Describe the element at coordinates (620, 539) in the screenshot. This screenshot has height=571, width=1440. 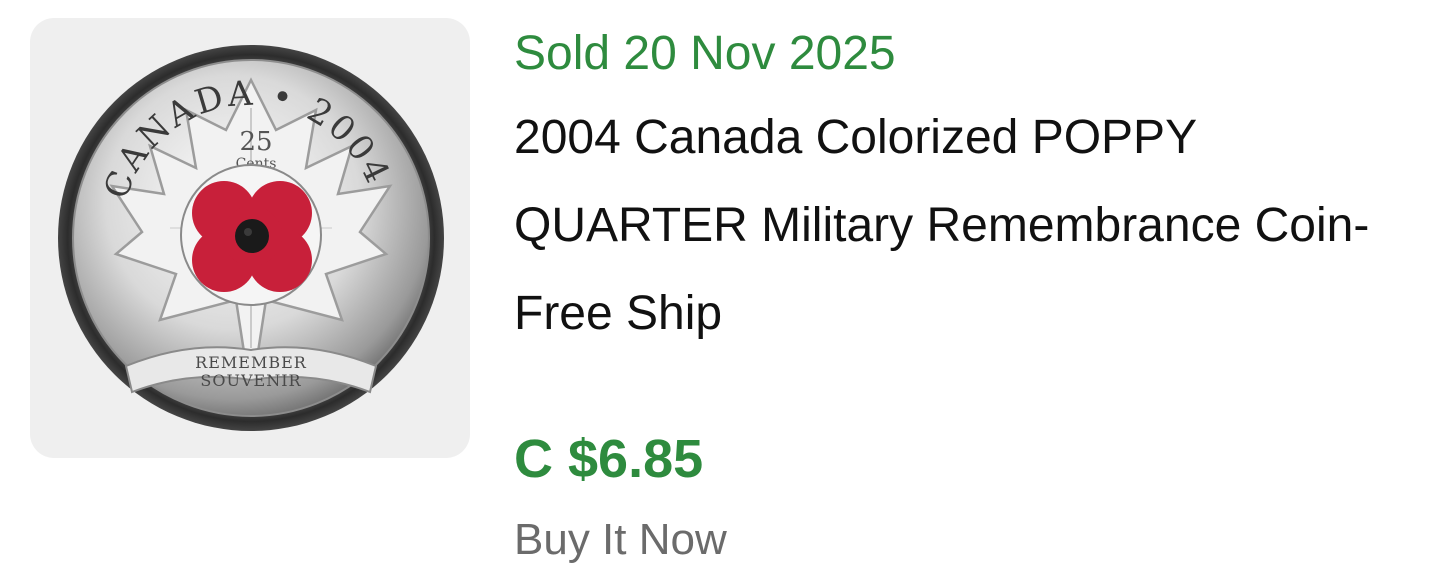
I see `purchase-format-label: Buy It Now` at that location.